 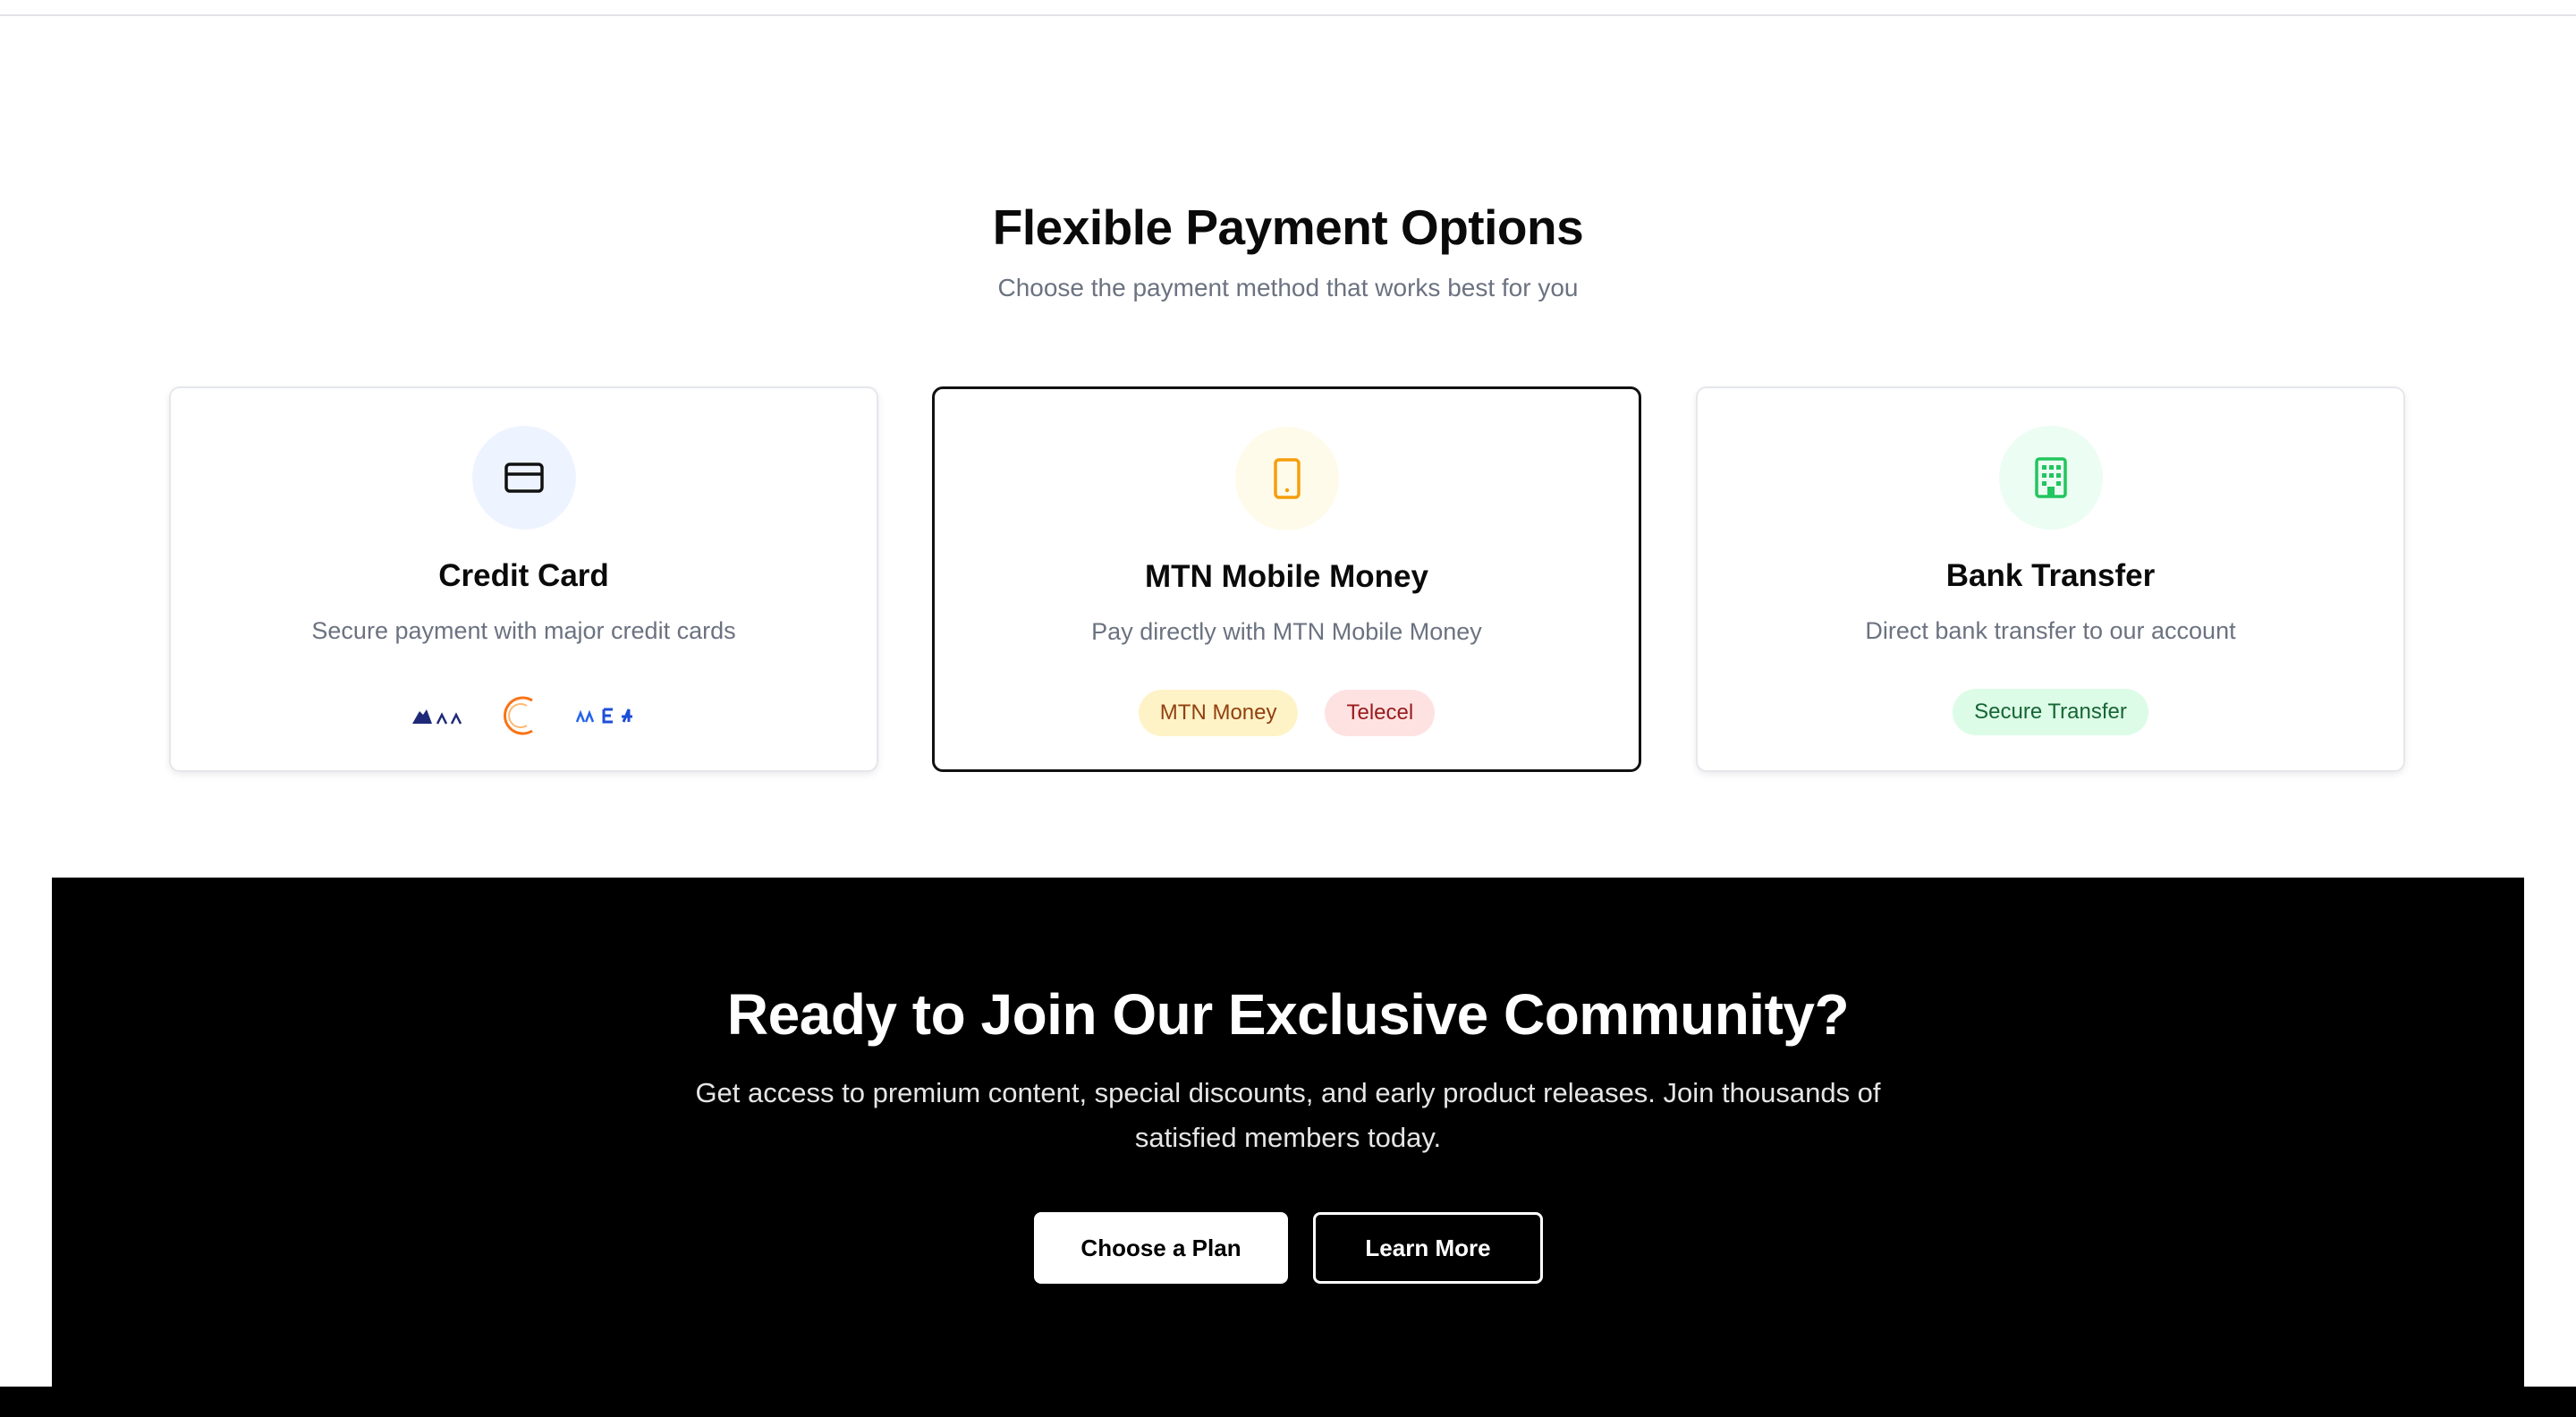 What do you see at coordinates (523, 631) in the screenshot?
I see `card-description: Secure payment with major credit cards` at bounding box center [523, 631].